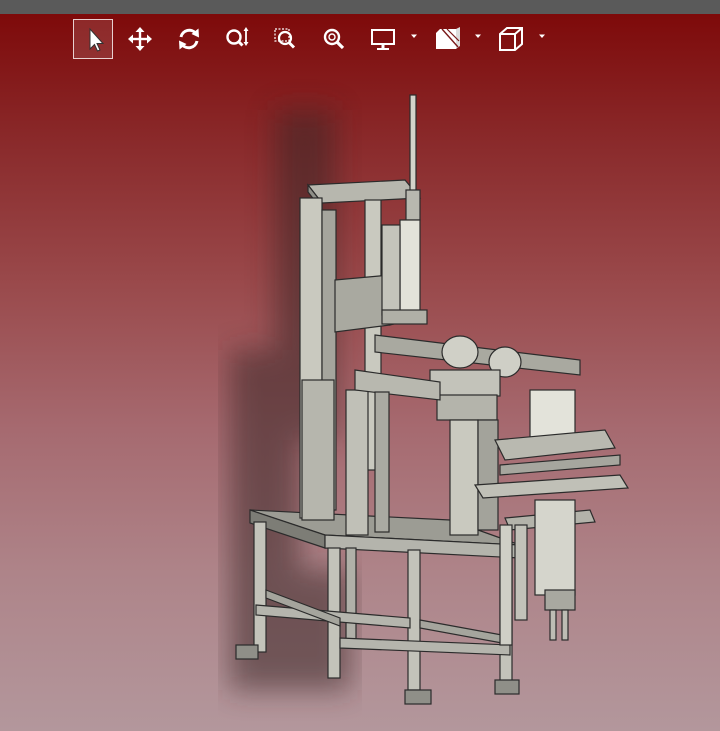 This screenshot has width=720, height=731. I want to click on pan-tool-button, so click(140, 39).